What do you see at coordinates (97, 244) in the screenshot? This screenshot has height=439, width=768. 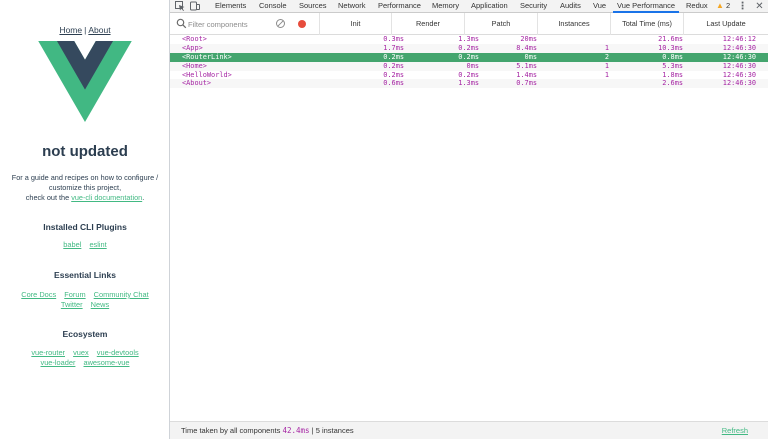 I see `plugin-link-eslint: eslint` at bounding box center [97, 244].